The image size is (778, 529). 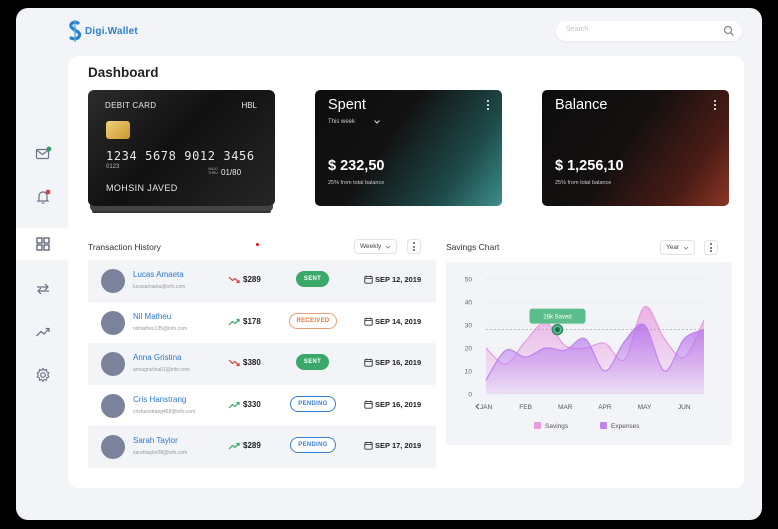 I want to click on transaction-filter-value: Weekly, so click(x=371, y=246).